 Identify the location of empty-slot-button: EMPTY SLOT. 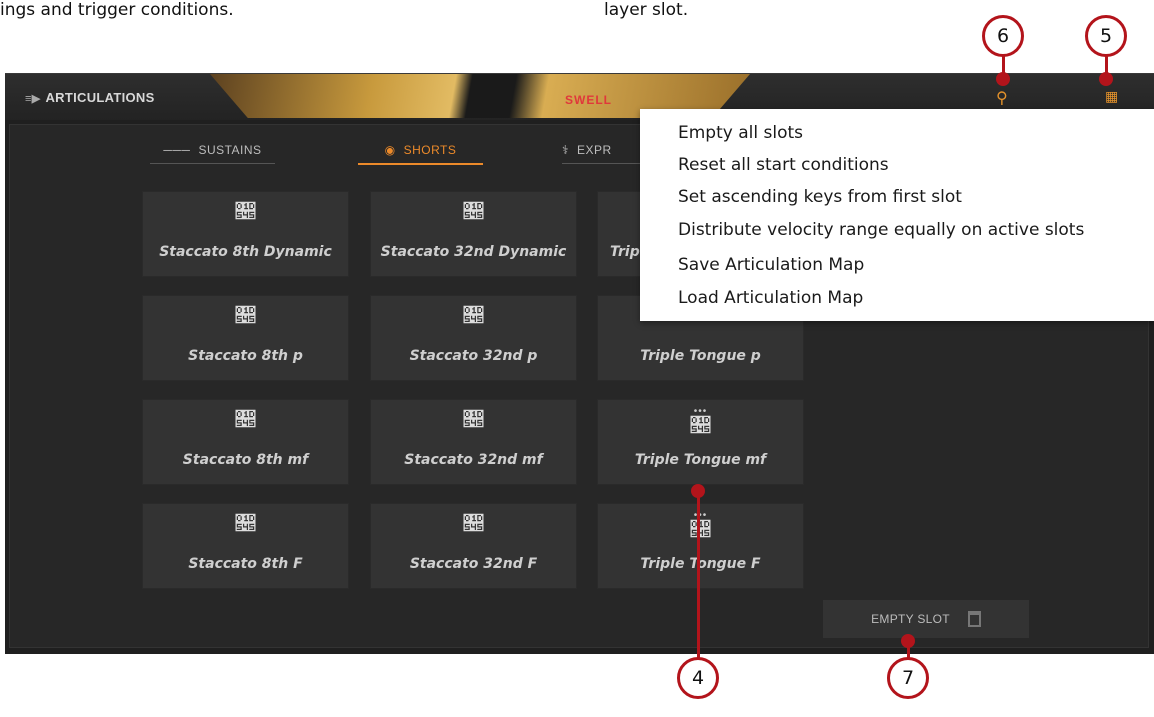
(926, 619).